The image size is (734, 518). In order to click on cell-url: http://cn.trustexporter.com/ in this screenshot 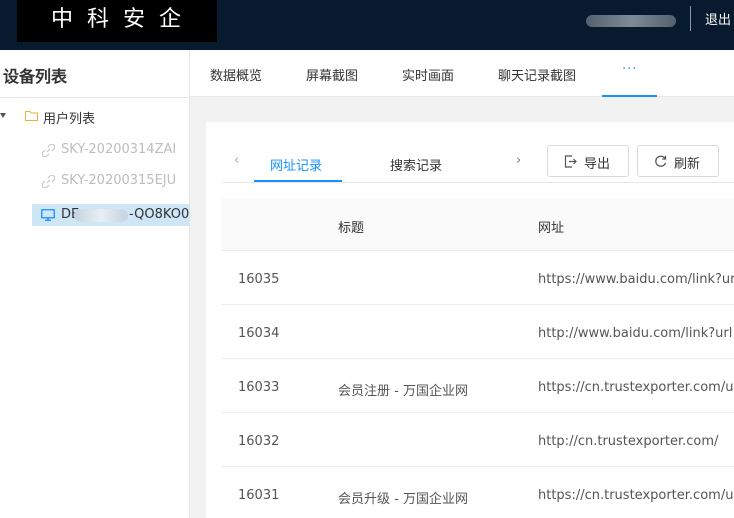, I will do `click(628, 441)`.